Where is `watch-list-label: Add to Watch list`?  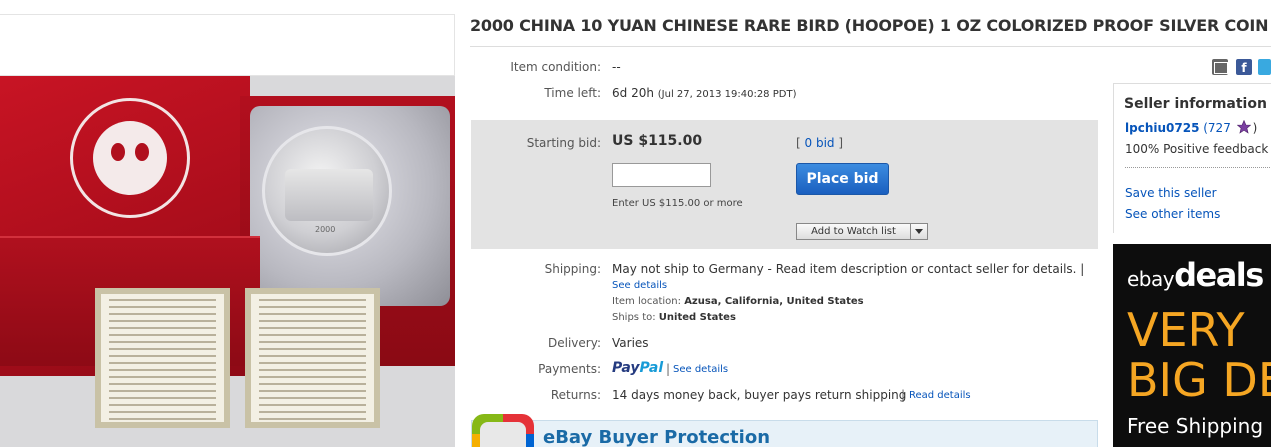 watch-list-label: Add to Watch list is located at coordinates (854, 231).